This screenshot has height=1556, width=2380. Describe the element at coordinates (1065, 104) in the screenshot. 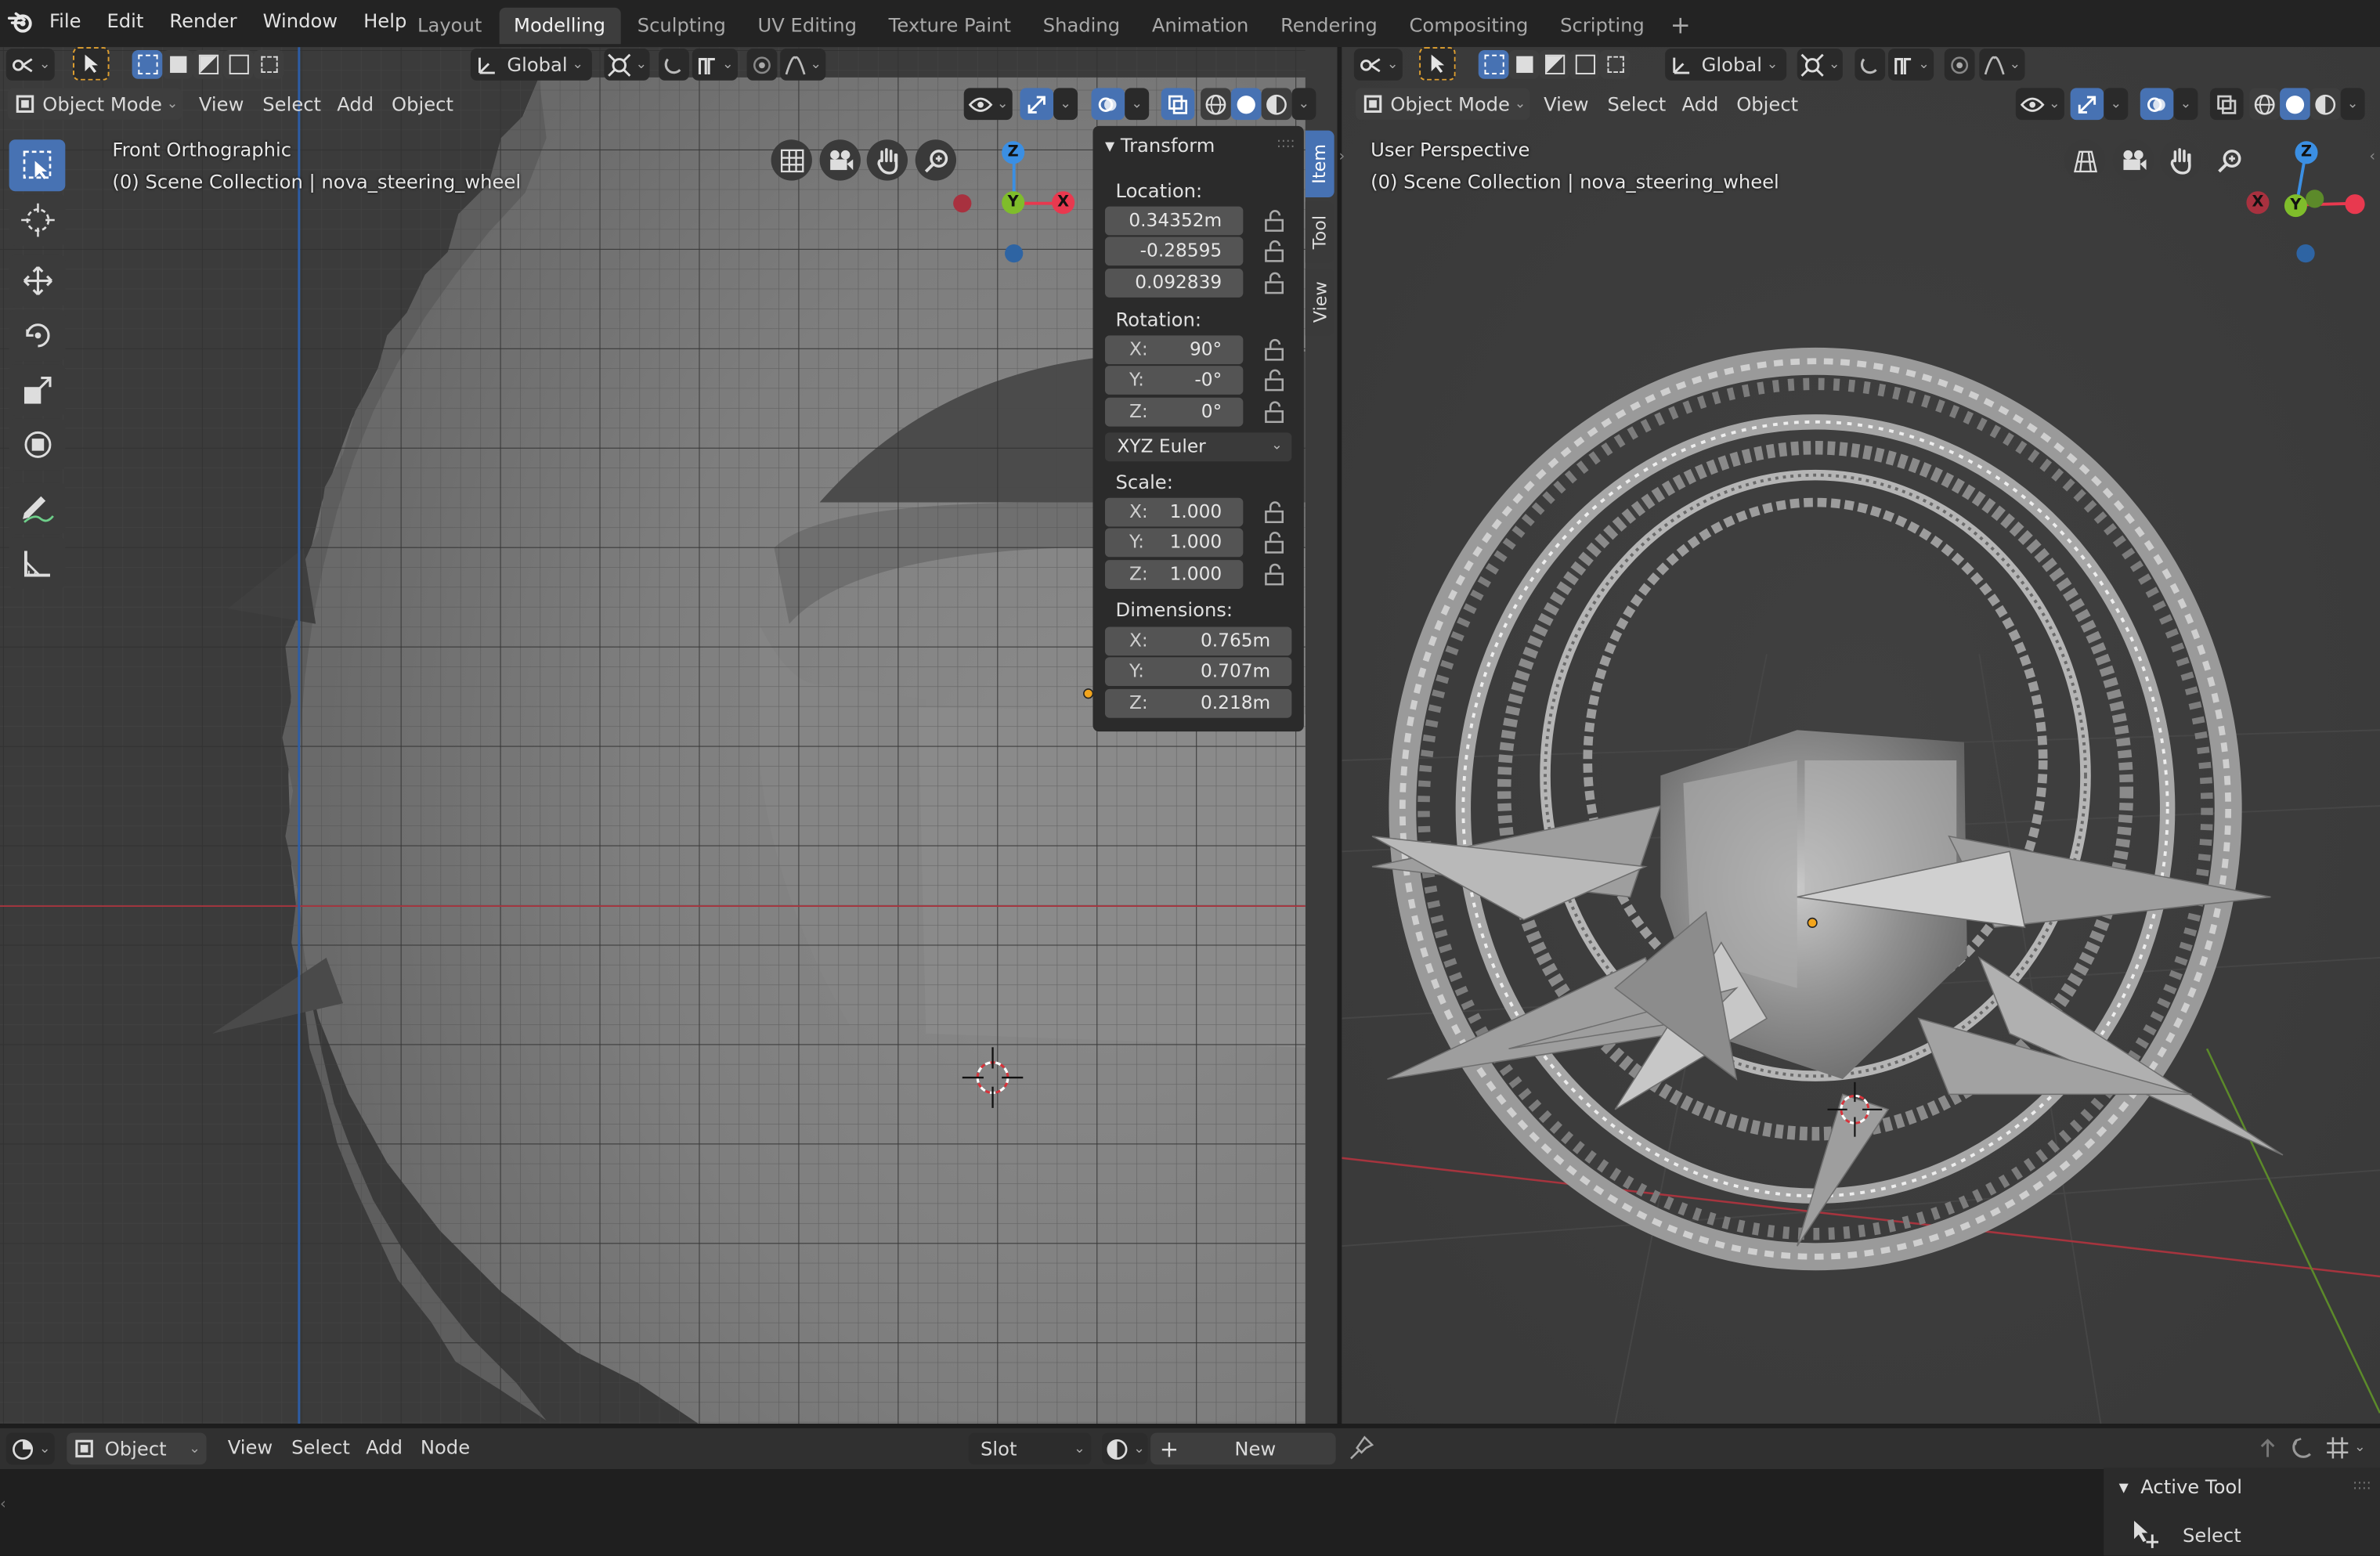

I see `gizmo-dropdown: ⌄` at that location.